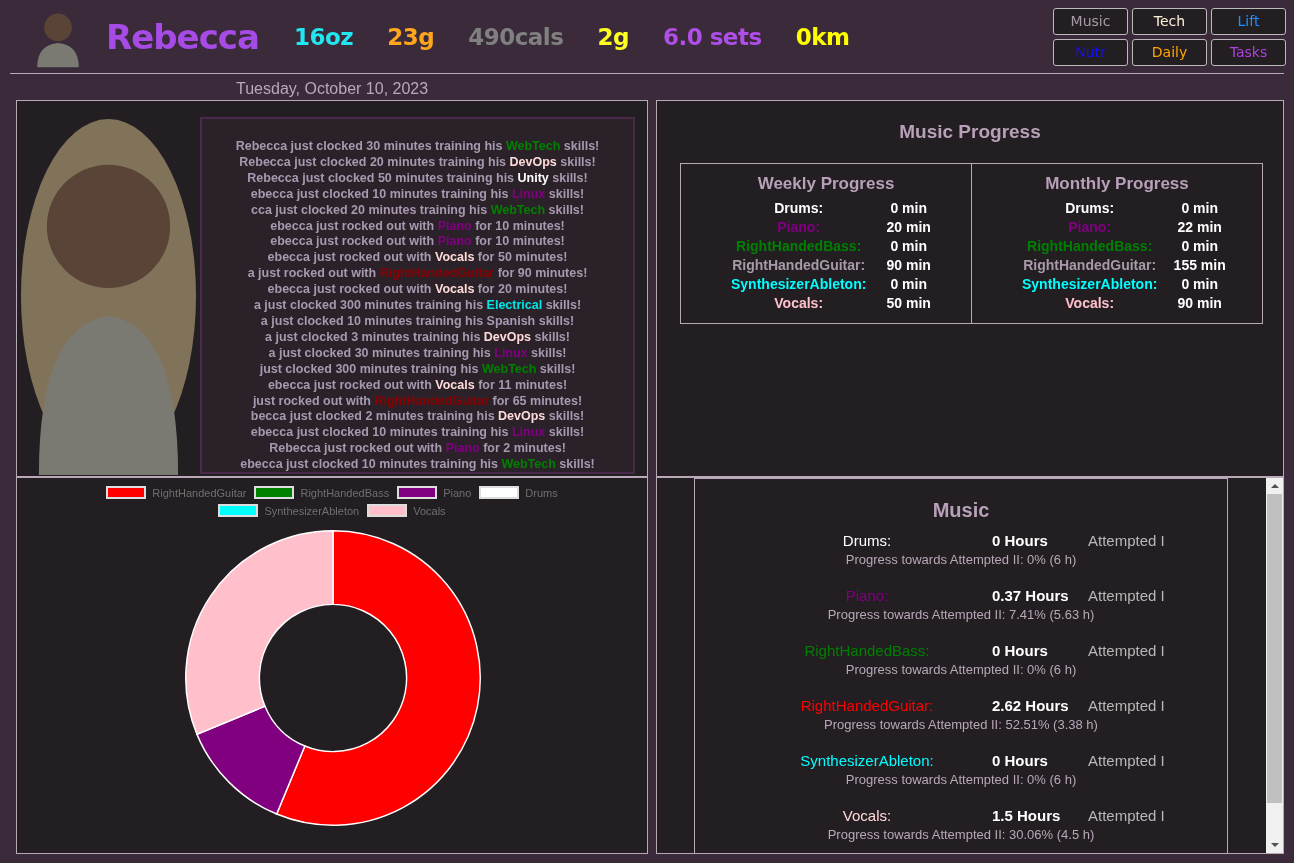 The width and height of the screenshot is (1294, 863). What do you see at coordinates (516, 36) in the screenshot?
I see `stat-value: 490cals` at bounding box center [516, 36].